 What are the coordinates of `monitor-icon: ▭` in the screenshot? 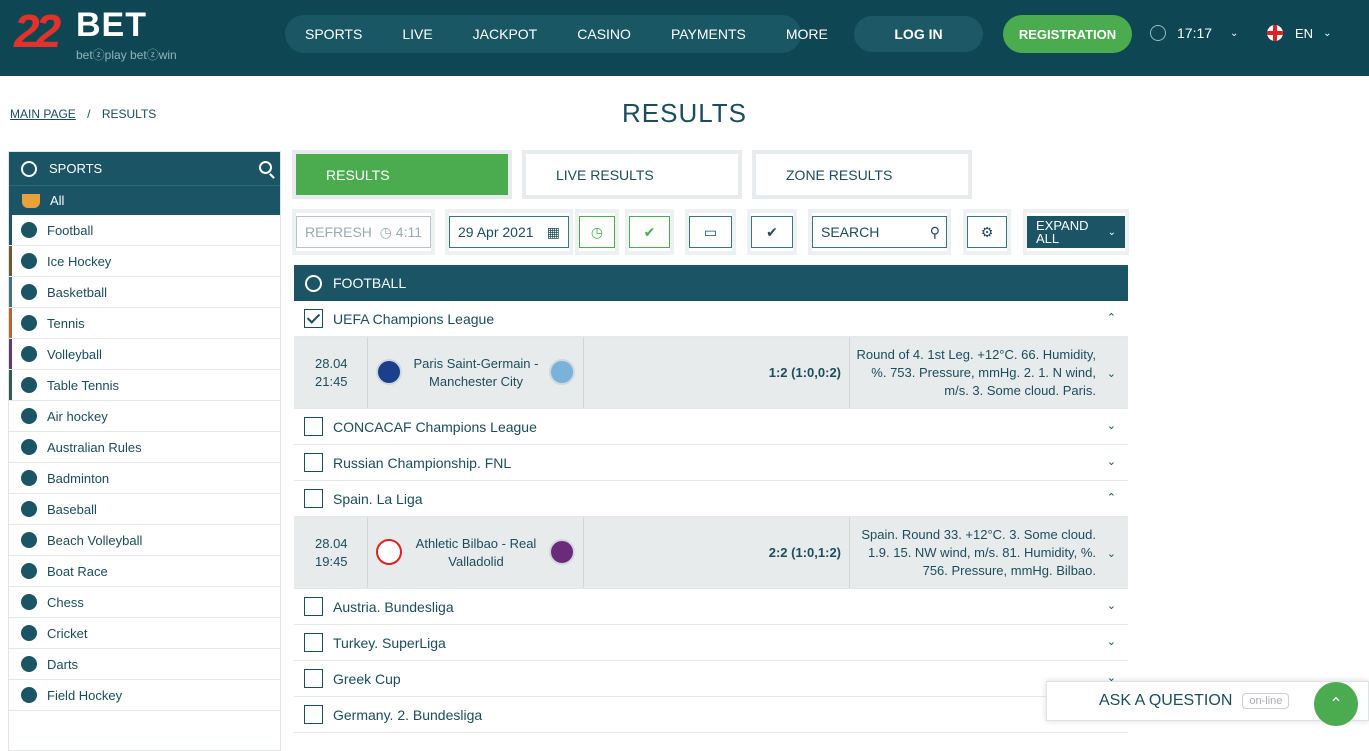 It's located at (710, 231).